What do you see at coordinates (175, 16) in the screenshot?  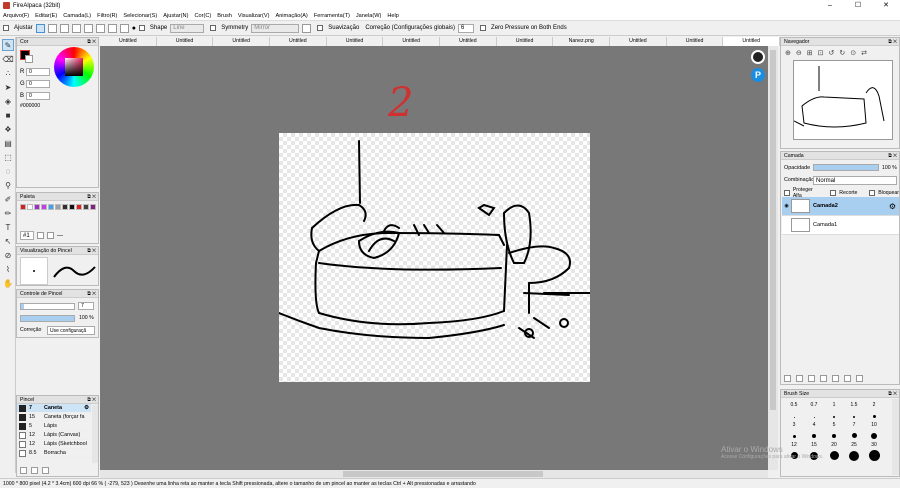 I see `menu-ajustar: Ajustar(N)` at bounding box center [175, 16].